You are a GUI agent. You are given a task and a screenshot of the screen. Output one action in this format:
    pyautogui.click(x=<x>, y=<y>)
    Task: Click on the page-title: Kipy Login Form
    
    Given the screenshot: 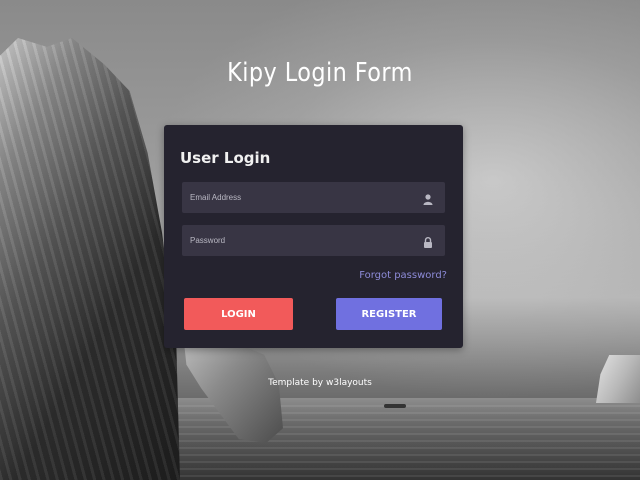 What is the action you would take?
    pyautogui.click(x=320, y=73)
    